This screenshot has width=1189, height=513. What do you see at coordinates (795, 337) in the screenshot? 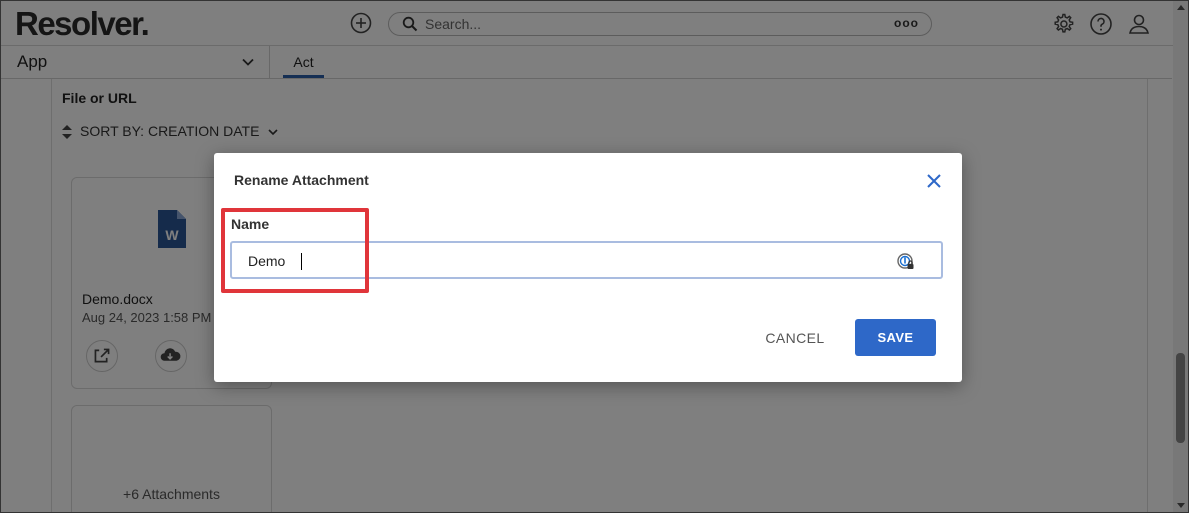
I see `cancel-button: CANCEL` at bounding box center [795, 337].